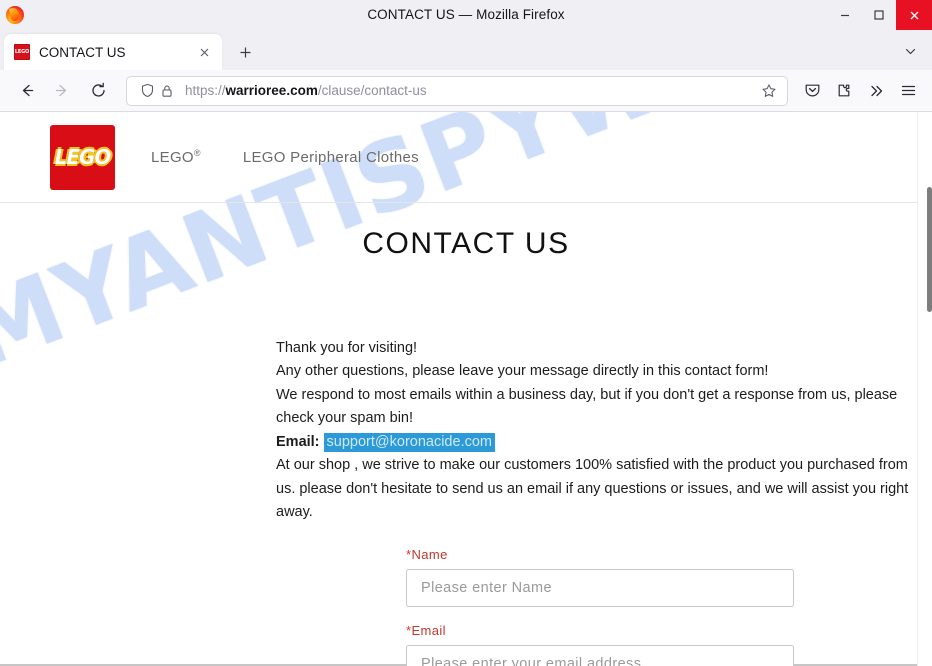  What do you see at coordinates (600, 554) in the screenshot?
I see `name-field-label: *Name` at bounding box center [600, 554].